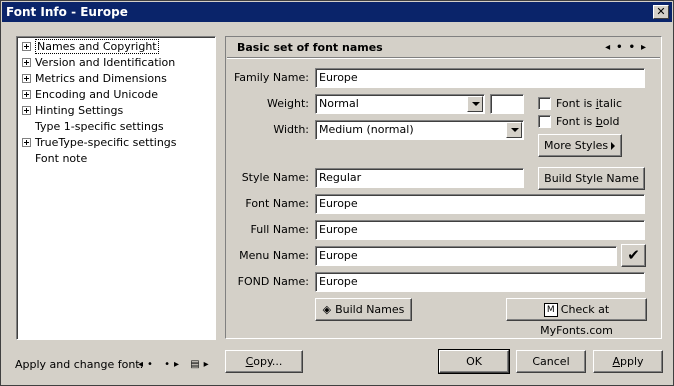 The image size is (674, 386). What do you see at coordinates (61, 158) in the screenshot?
I see `tree-item-label: Font note` at bounding box center [61, 158].